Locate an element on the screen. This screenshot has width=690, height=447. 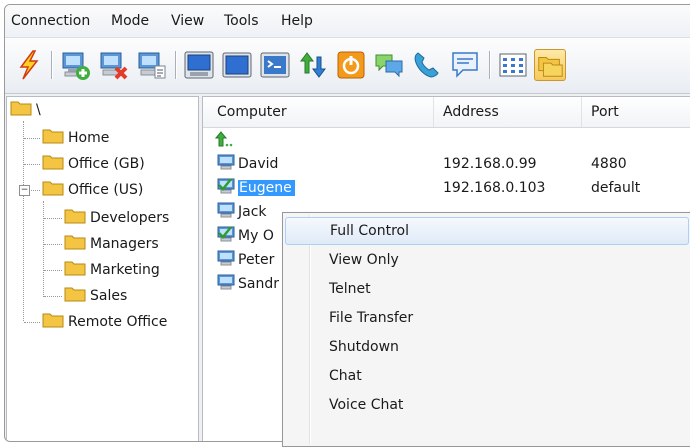
tree-node-label: Office (US) is located at coordinates (106, 190).